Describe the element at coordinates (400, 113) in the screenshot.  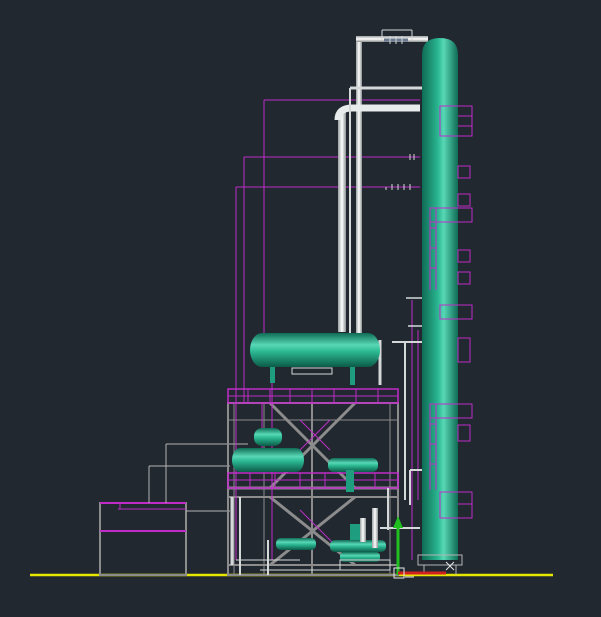
I see `valve-marks` at that location.